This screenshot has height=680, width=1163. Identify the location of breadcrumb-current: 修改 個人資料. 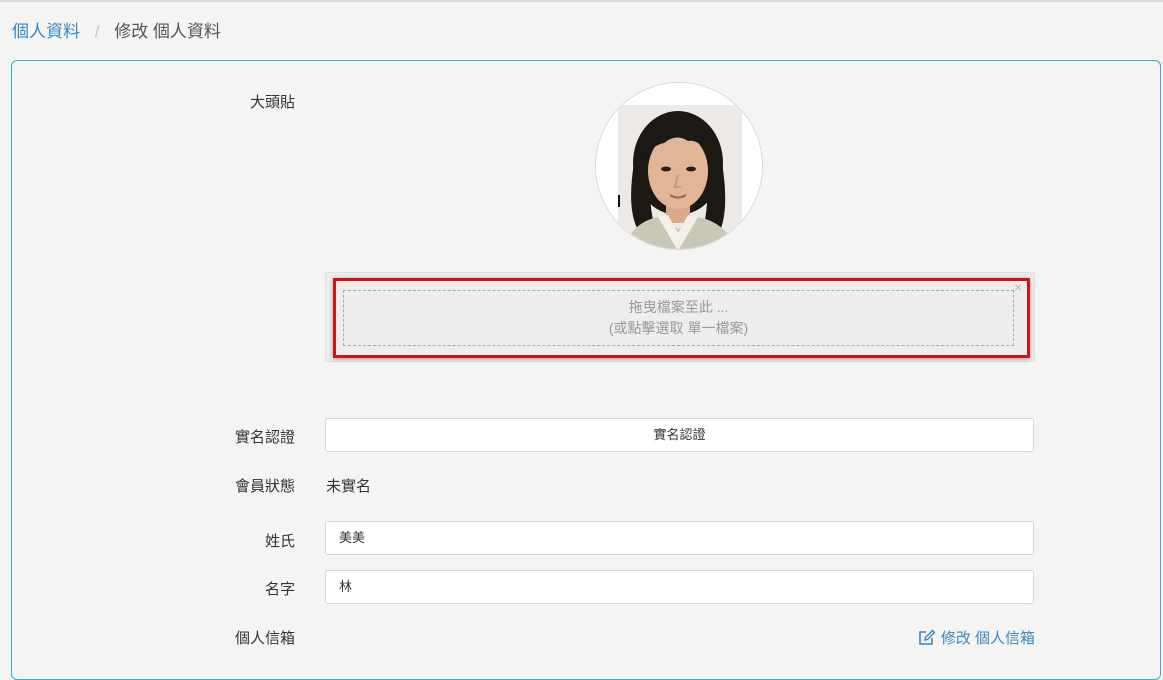
(167, 31).